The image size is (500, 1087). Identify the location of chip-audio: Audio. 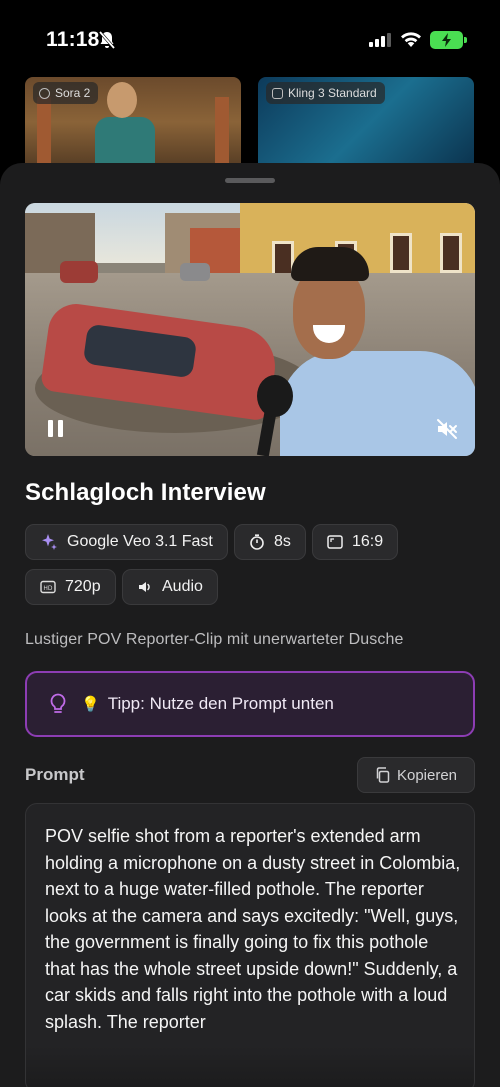
(170, 587).